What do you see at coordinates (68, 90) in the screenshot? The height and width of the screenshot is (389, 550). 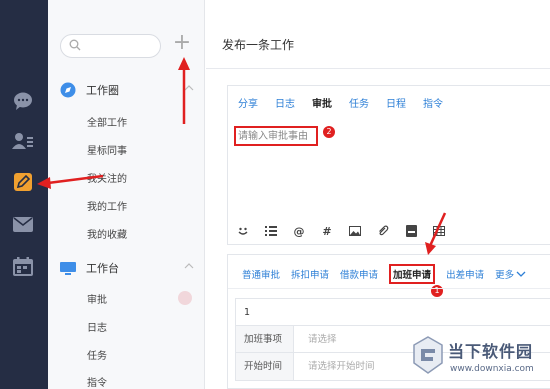 I see `compass-icon` at bounding box center [68, 90].